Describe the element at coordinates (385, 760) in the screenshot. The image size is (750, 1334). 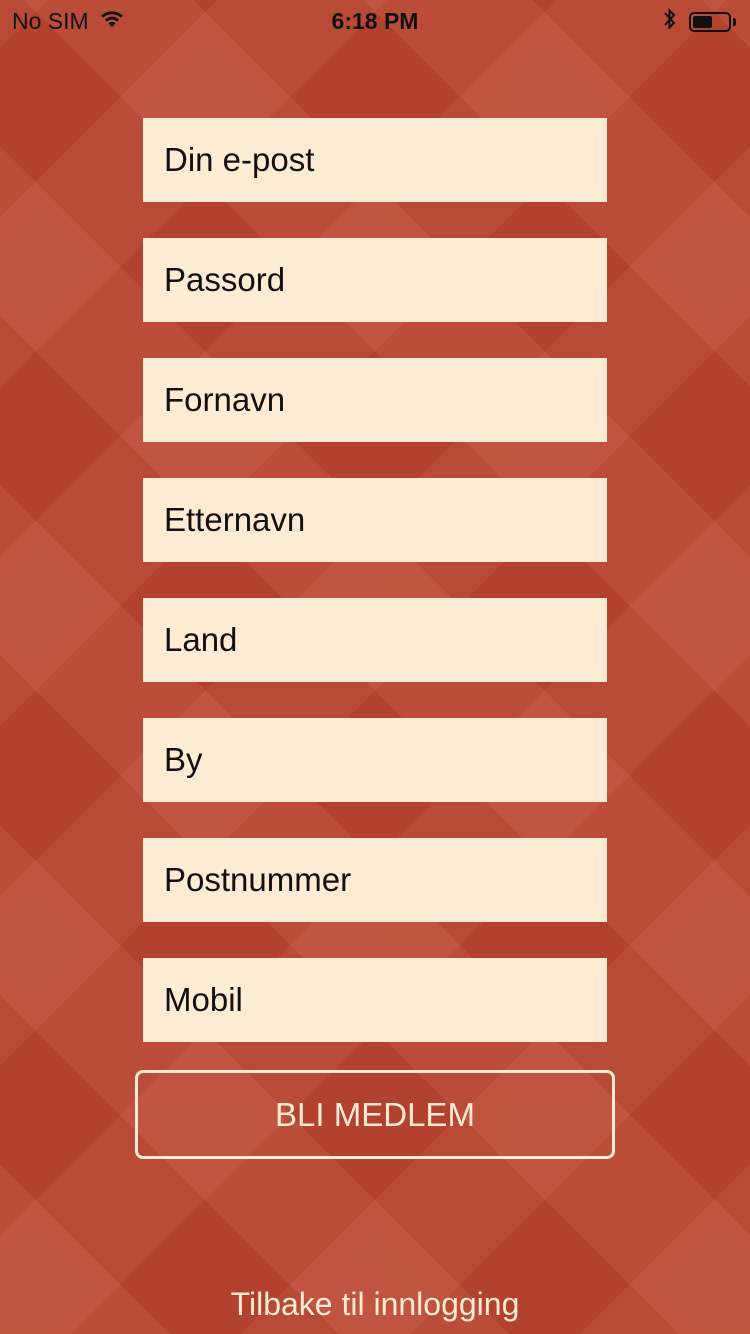
I see `city-input` at that location.